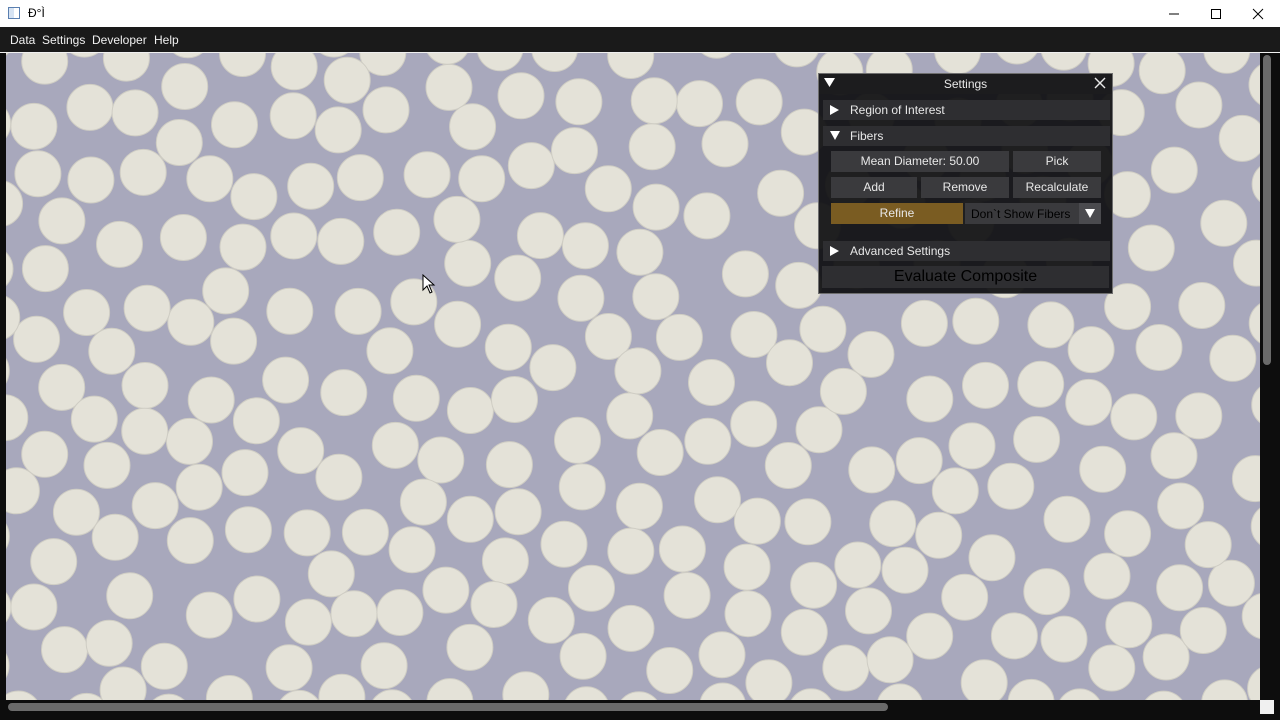  Describe the element at coordinates (1216, 13) in the screenshot. I see `maximize-button` at that location.